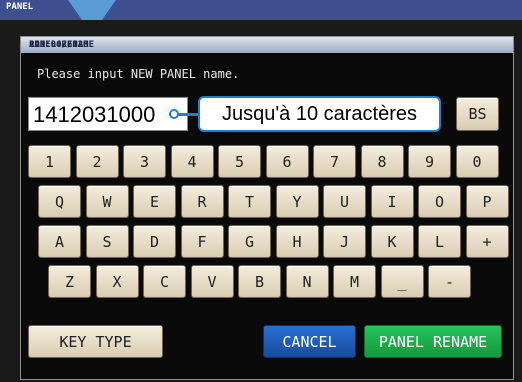 The height and width of the screenshot is (382, 522). I want to click on key-3: 3, so click(144, 161).